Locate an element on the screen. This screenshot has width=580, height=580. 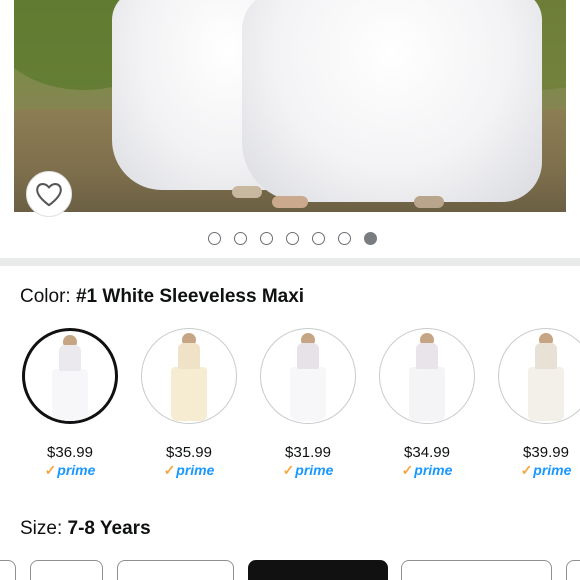
color-label: Color: is located at coordinates (48, 296).